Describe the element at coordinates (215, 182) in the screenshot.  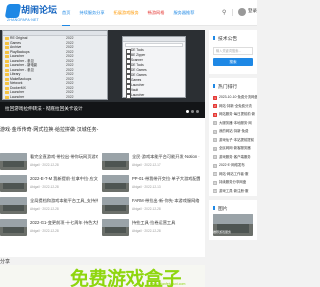
I see `rank-number: 11` at that location.